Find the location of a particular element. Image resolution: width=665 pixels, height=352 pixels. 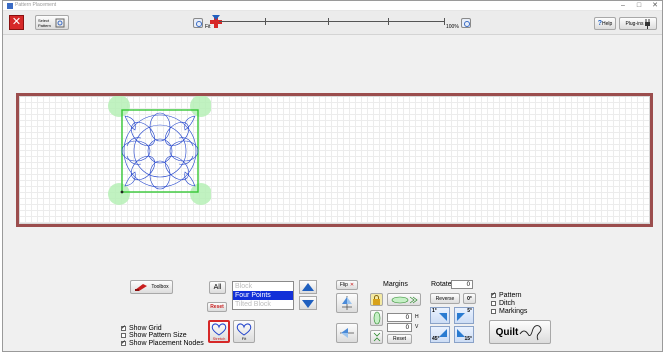

all-button: All is located at coordinates (217, 287).